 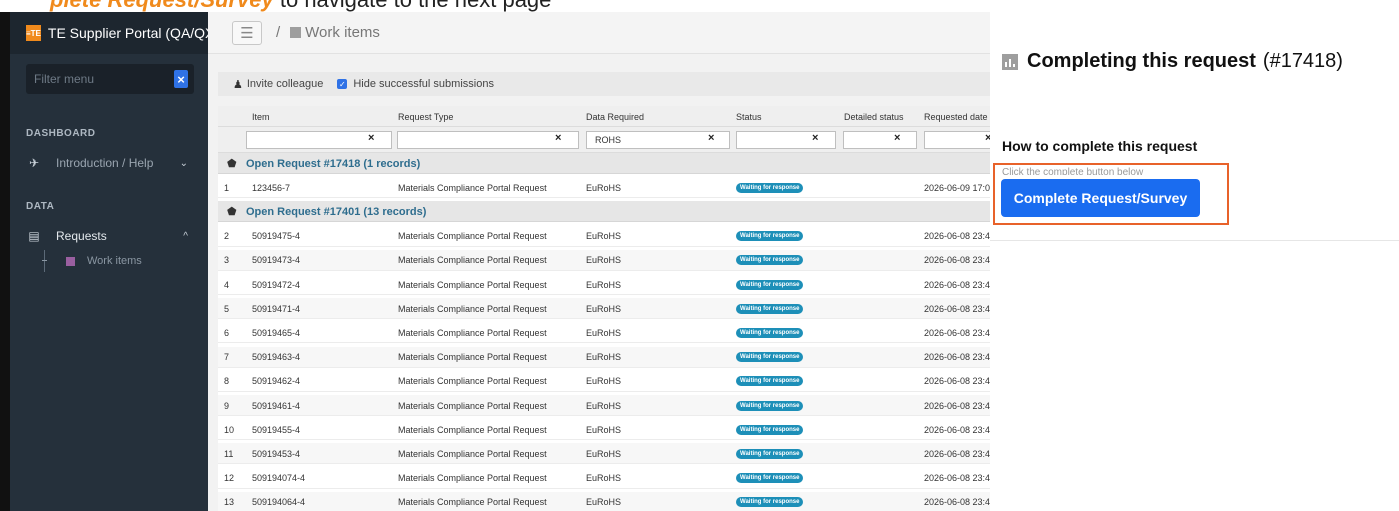 What do you see at coordinates (749, 116) in the screenshot?
I see `column-header-status: Status` at bounding box center [749, 116].